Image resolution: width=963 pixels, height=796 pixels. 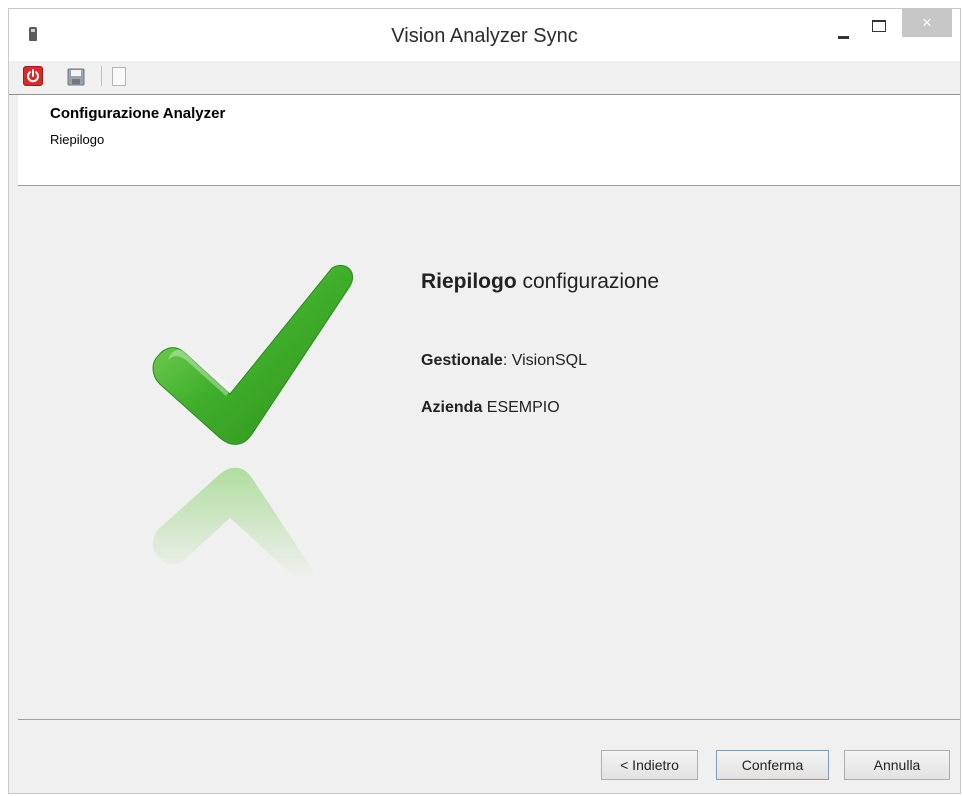 I want to click on back-button: < Indietro, so click(x=649, y=765).